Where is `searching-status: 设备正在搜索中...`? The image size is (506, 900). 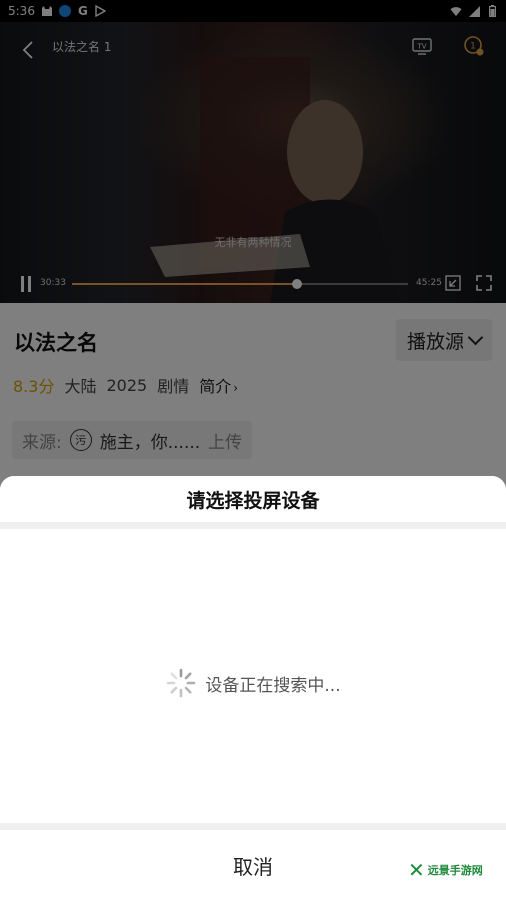 searching-status: 设备正在搜索中... is located at coordinates (253, 683).